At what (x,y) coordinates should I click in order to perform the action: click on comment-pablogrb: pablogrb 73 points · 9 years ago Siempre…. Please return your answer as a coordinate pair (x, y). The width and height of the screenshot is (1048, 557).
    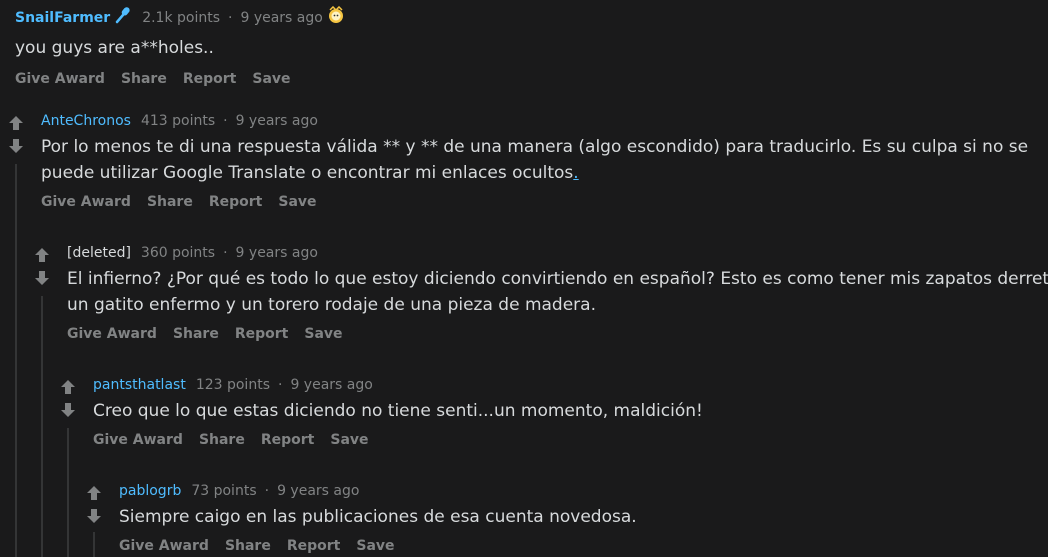
    Looking at the image, I should click on (378, 518).